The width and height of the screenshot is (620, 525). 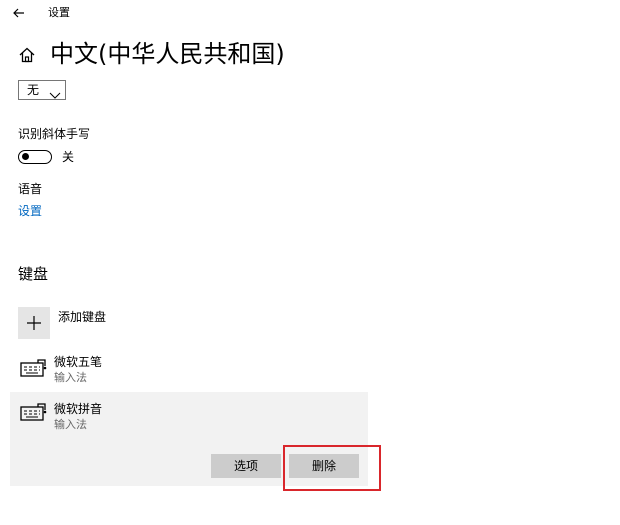 What do you see at coordinates (35, 157) in the screenshot?
I see `handwriting-toggle` at bounding box center [35, 157].